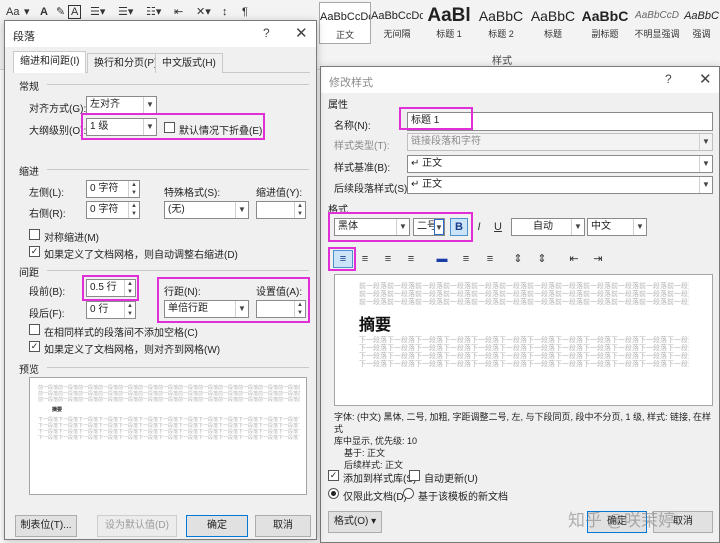  Describe the element at coordinates (113, 189) in the screenshot. I see `left-indent-spinner: 0 字符 ▲ ▼` at that location.